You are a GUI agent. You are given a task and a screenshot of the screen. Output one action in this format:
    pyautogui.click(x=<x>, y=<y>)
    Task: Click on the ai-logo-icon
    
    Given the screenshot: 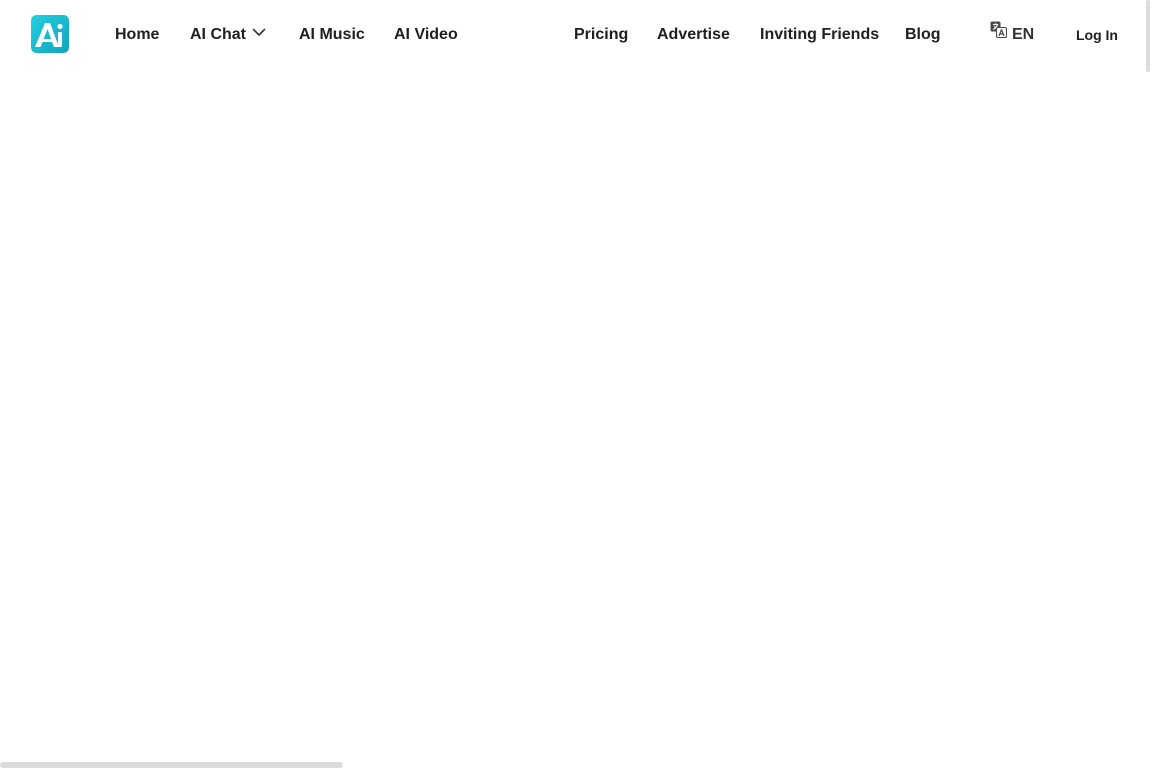 What is the action you would take?
    pyautogui.click(x=50, y=34)
    